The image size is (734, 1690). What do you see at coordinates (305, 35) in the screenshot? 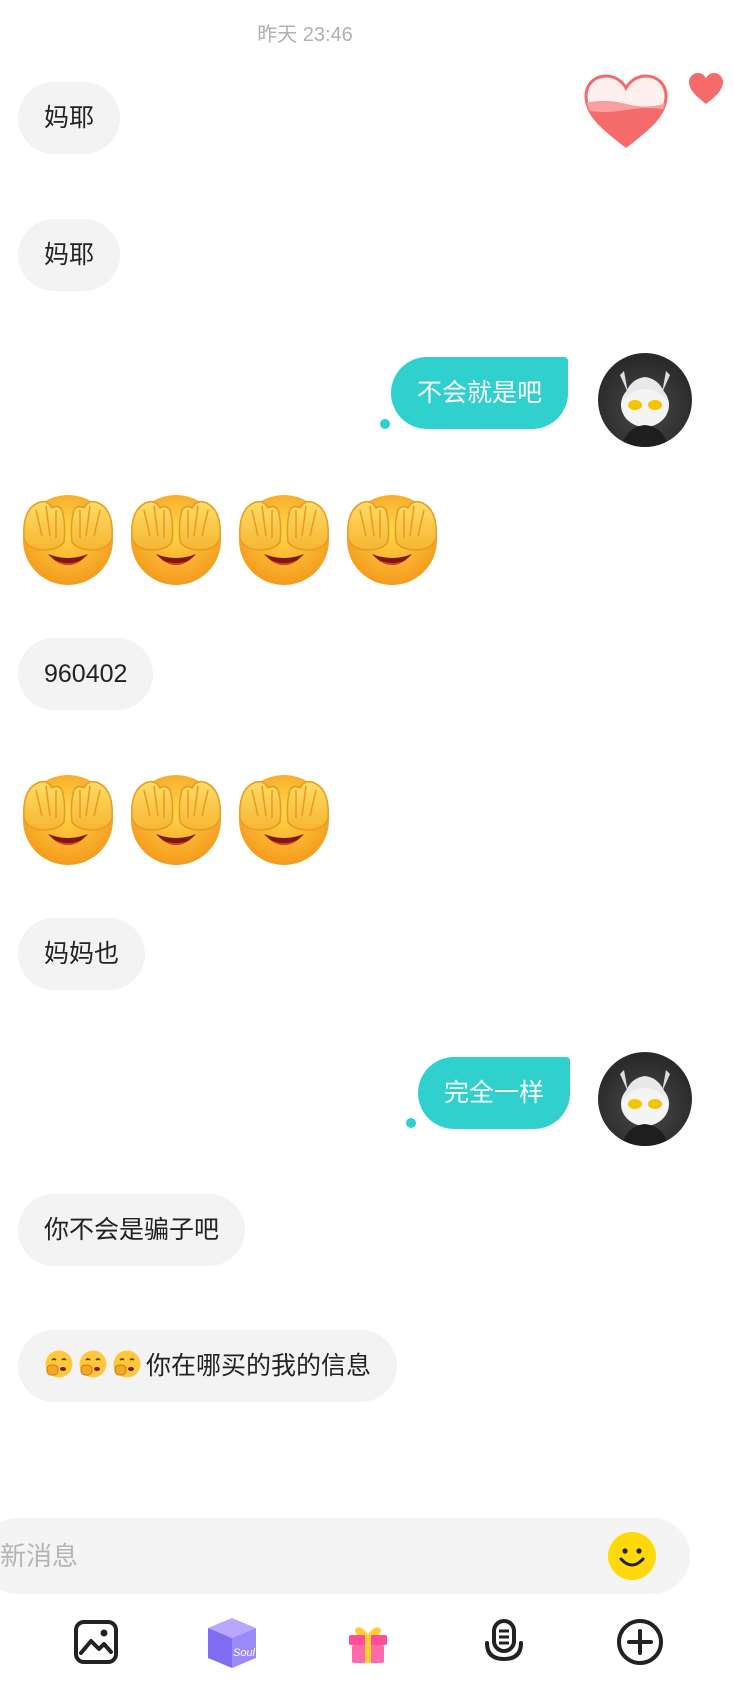
I see `message-timestamp: 昨天 23:46` at bounding box center [305, 35].